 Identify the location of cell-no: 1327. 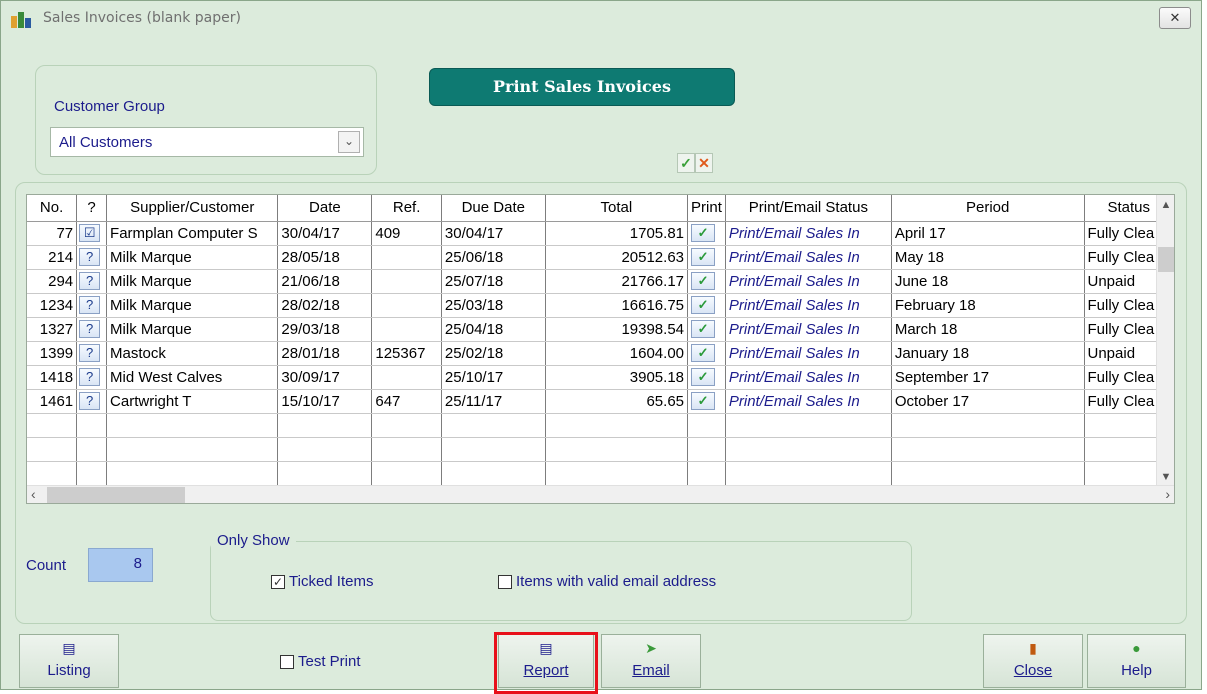
(52, 329).